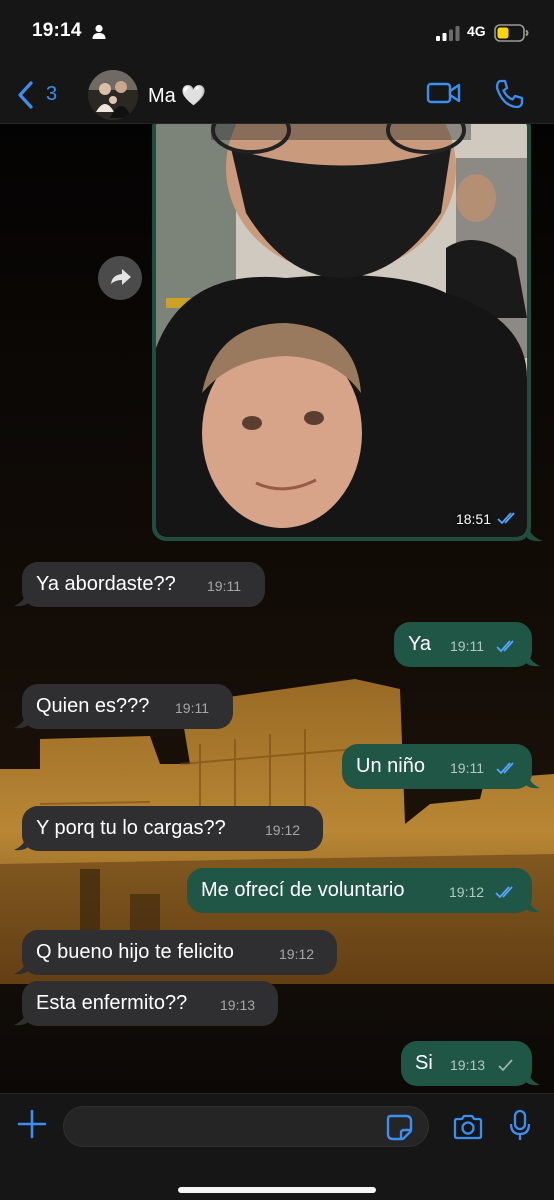 The image size is (554, 1200). What do you see at coordinates (113, 95) in the screenshot?
I see `contact-avatar` at bounding box center [113, 95].